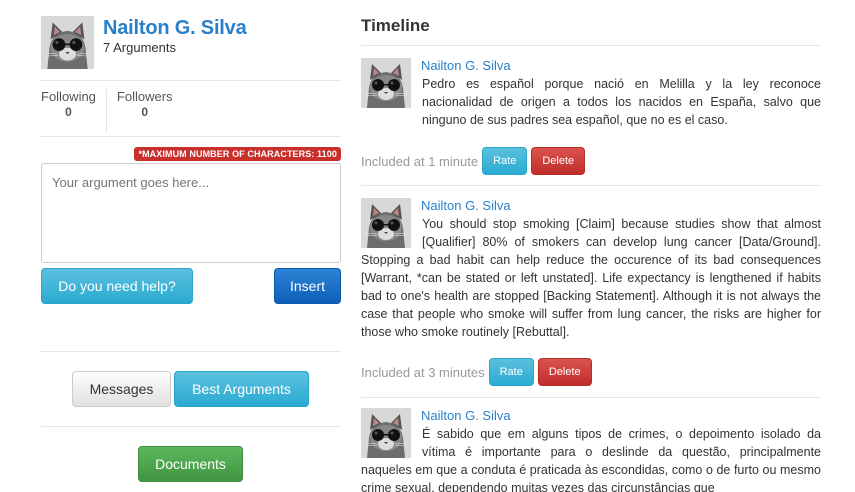 This screenshot has height=492, width=855. What do you see at coordinates (237, 154) in the screenshot?
I see `max-chars-badge: *MAXIMUM NUMBER OF CHARACTERS: 1100` at bounding box center [237, 154].